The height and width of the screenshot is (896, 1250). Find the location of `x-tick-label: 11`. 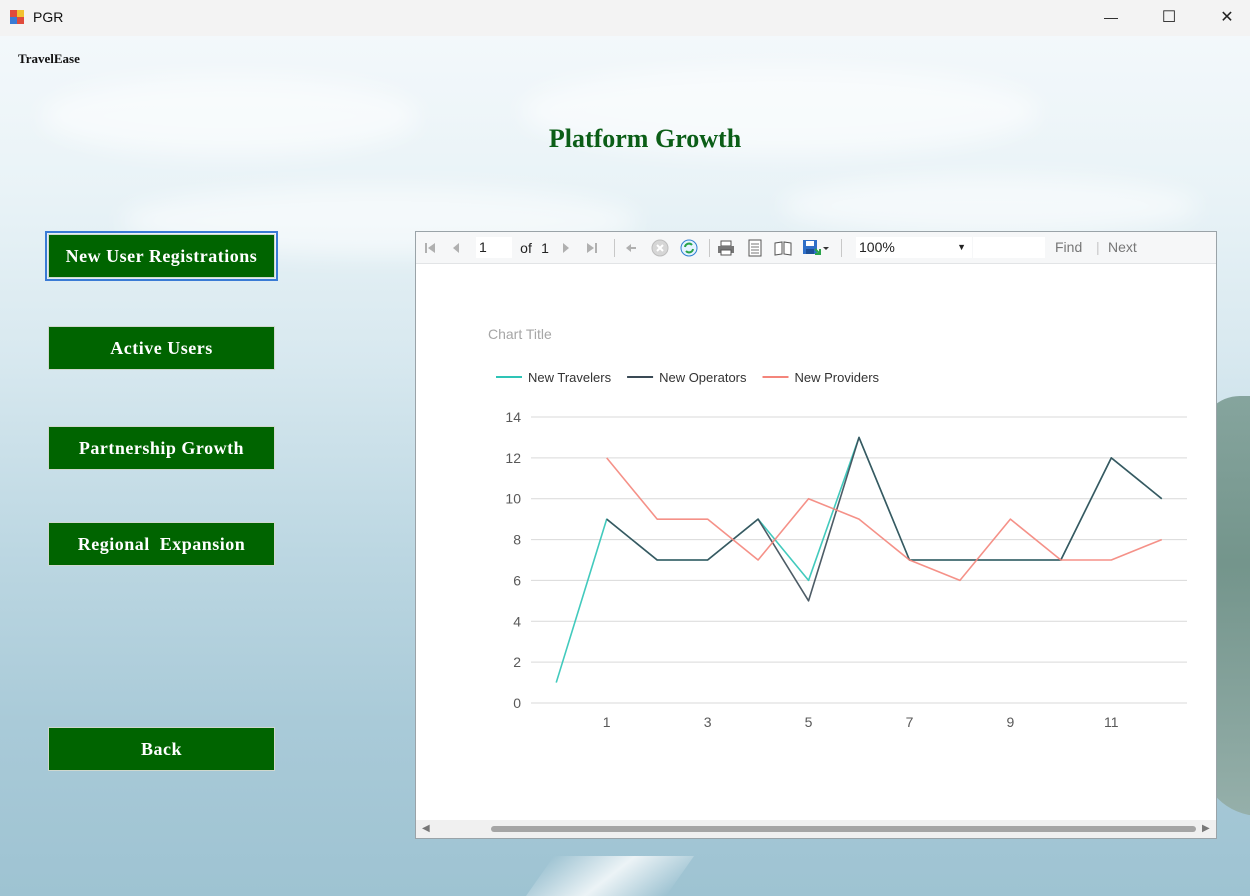

x-tick-label: 11 is located at coordinates (1111, 722).